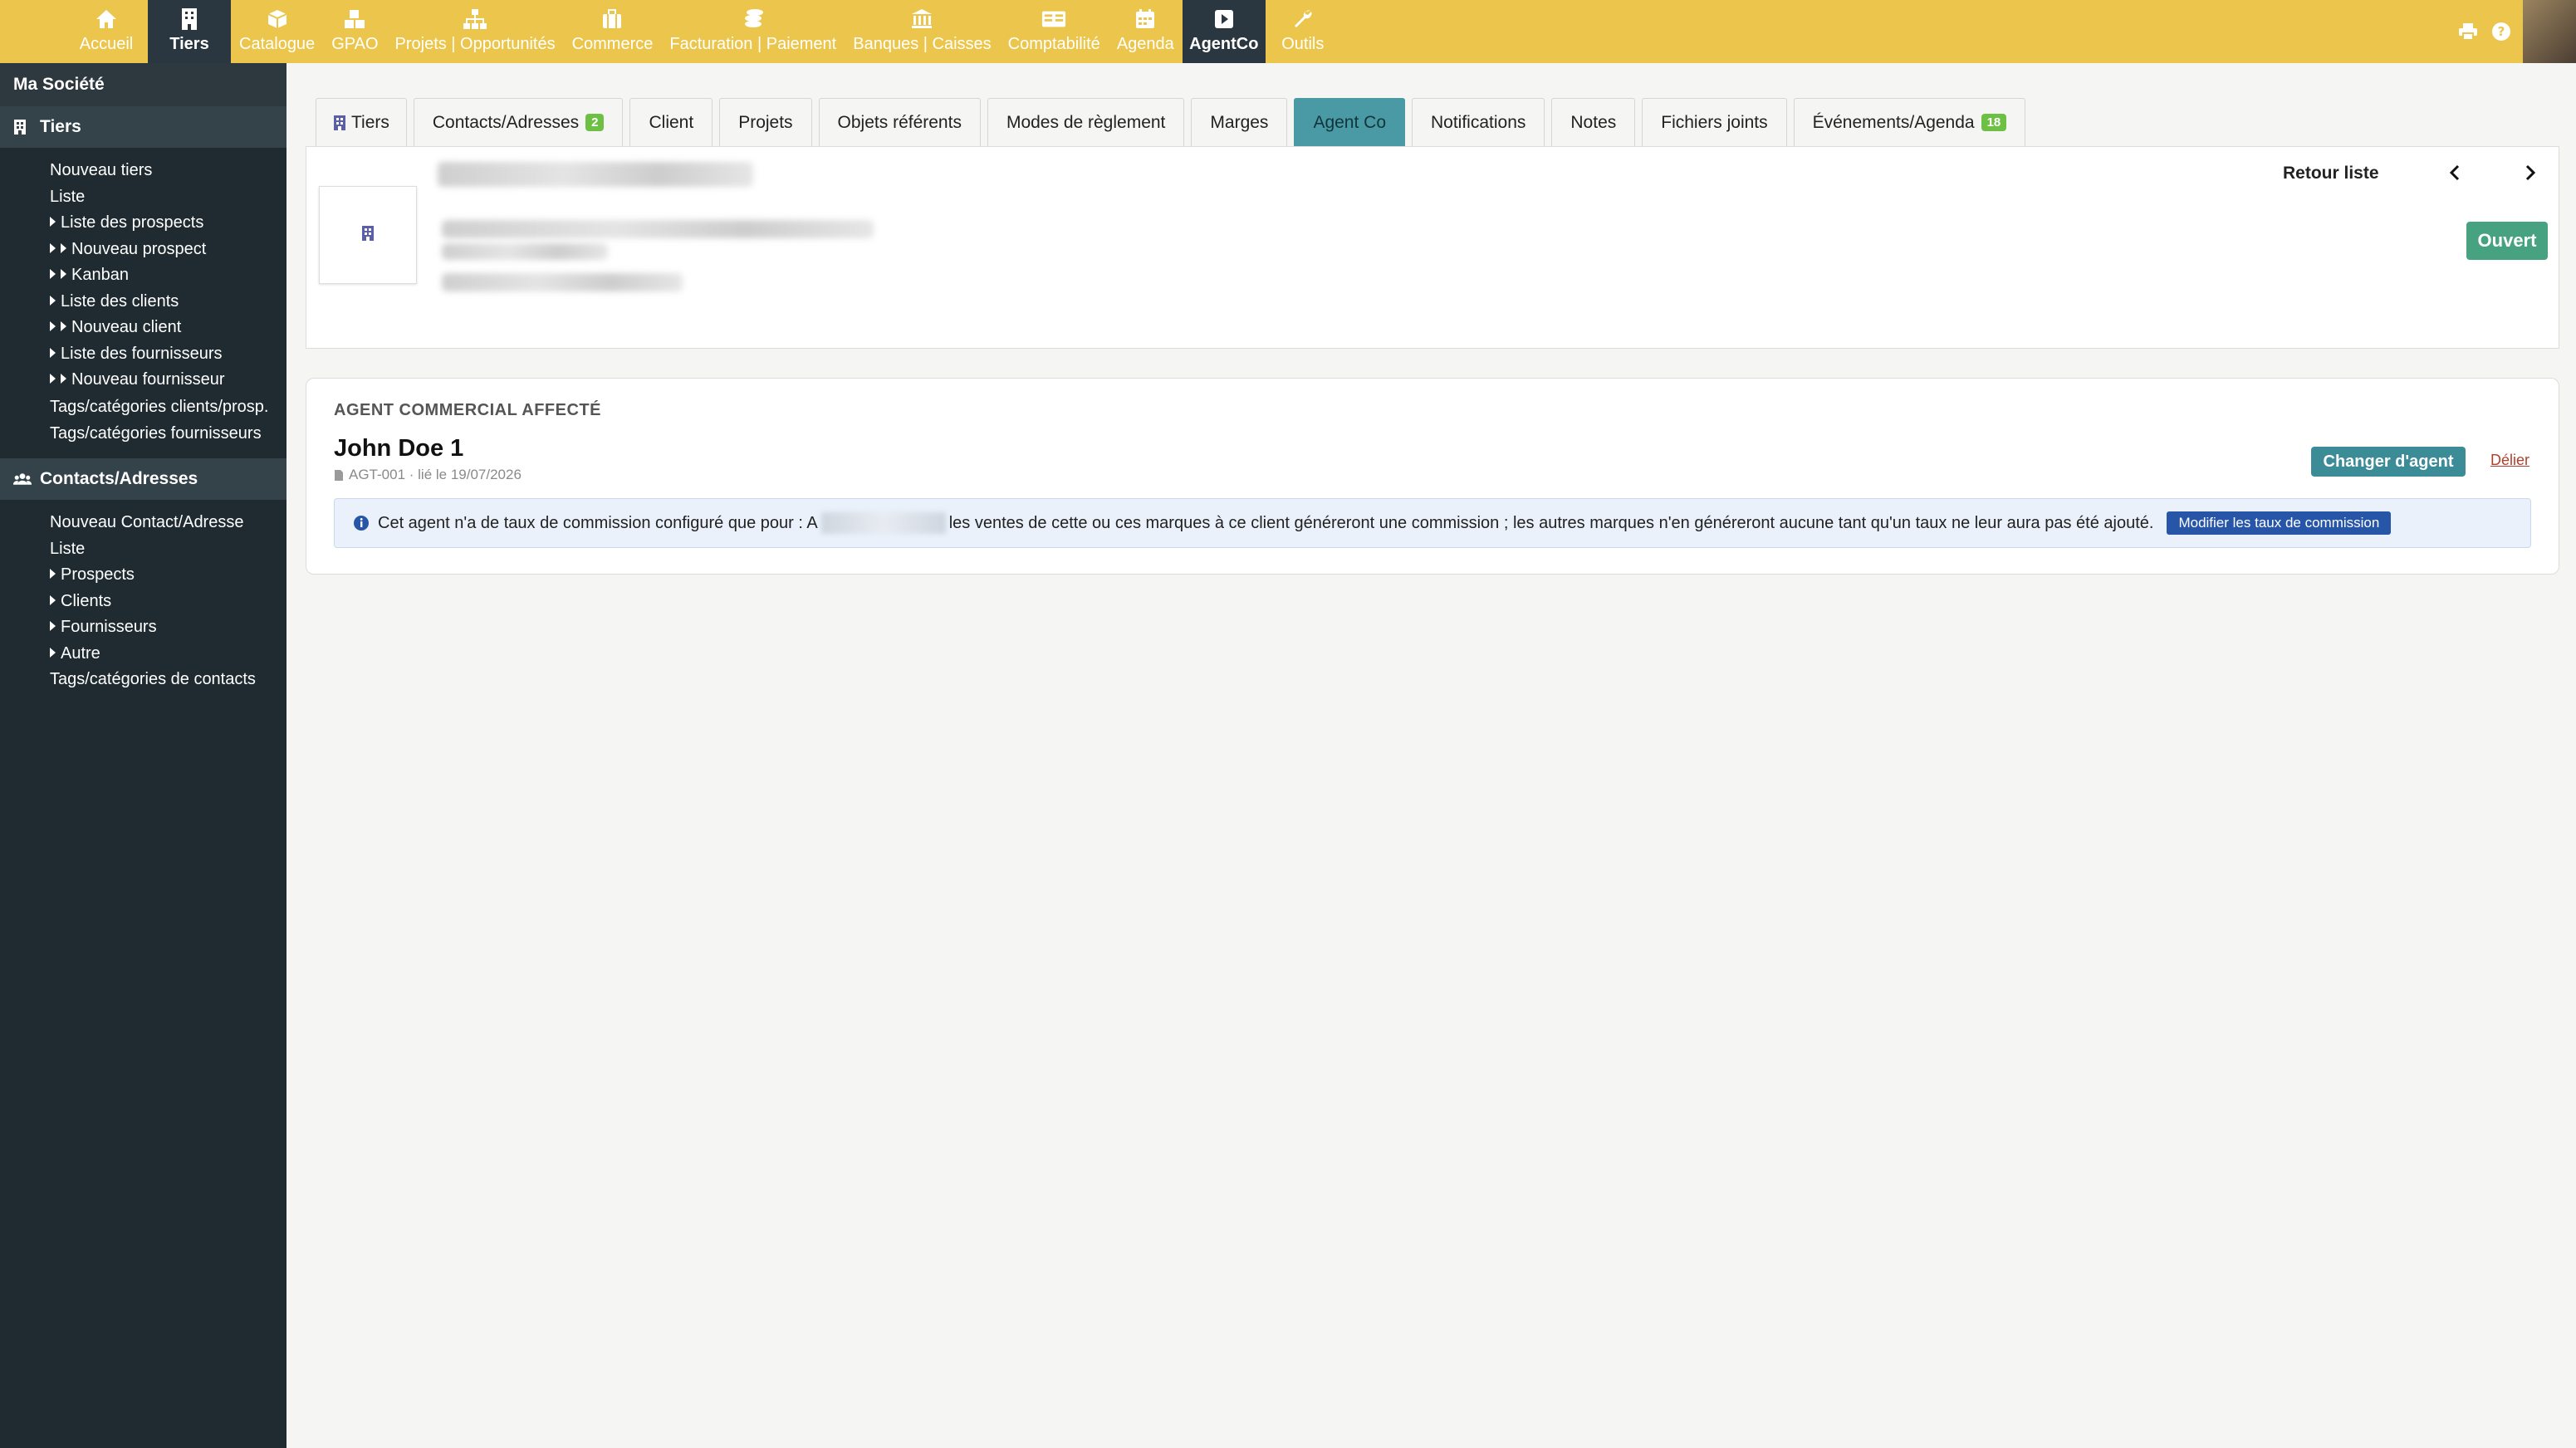  Describe the element at coordinates (368, 235) in the screenshot. I see `company-logo` at that location.